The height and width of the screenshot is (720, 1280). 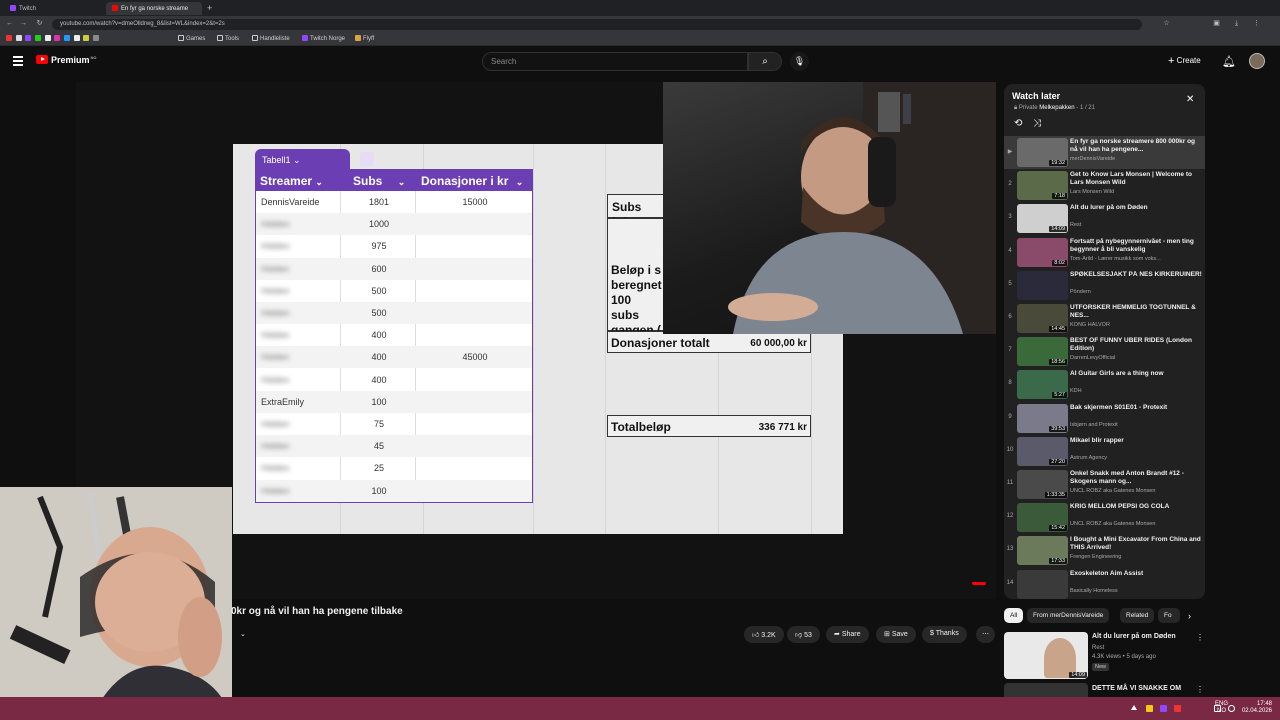 I want to click on playlist-item: 8 5:27 AI Guitar Girls are a thing now KDH, so click(x=1104, y=384).